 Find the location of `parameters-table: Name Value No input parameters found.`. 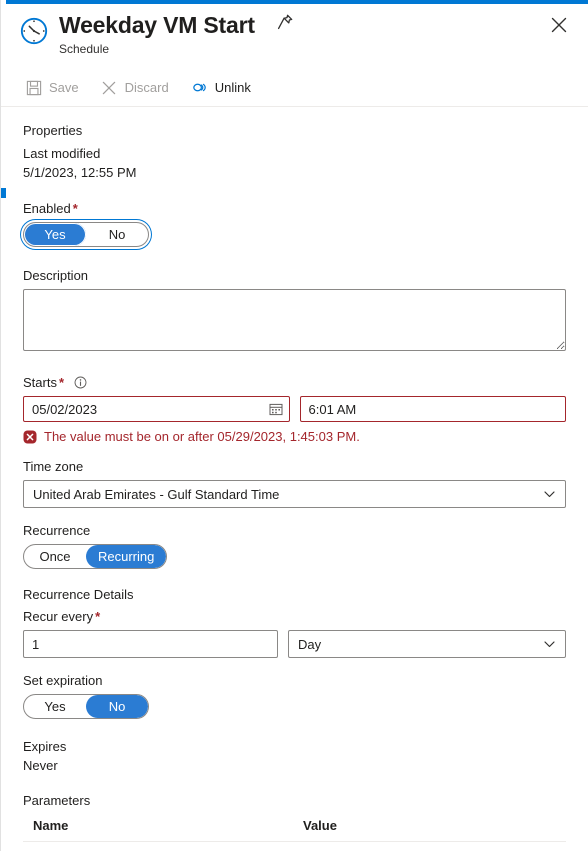

parameters-table: Name Value No input parameters found. is located at coordinates (294, 832).